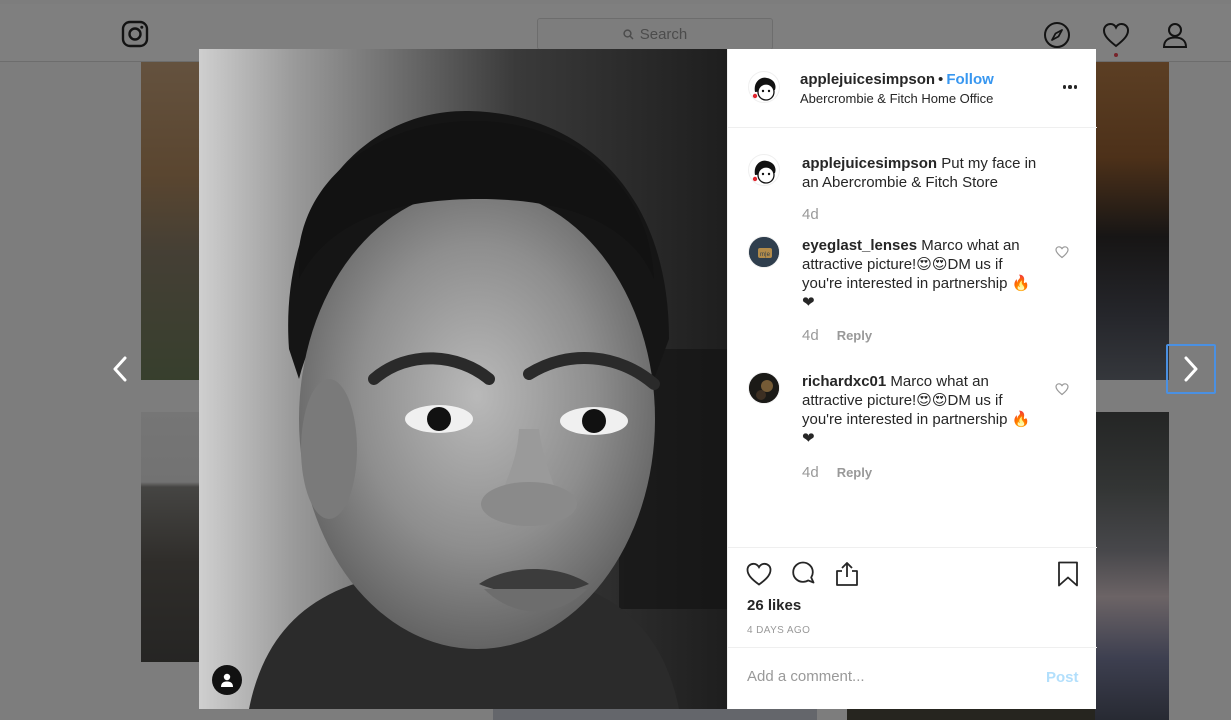 The height and width of the screenshot is (720, 1231). Describe the element at coordinates (844, 381) in the screenshot. I see `comment-username: richardxc01` at that location.